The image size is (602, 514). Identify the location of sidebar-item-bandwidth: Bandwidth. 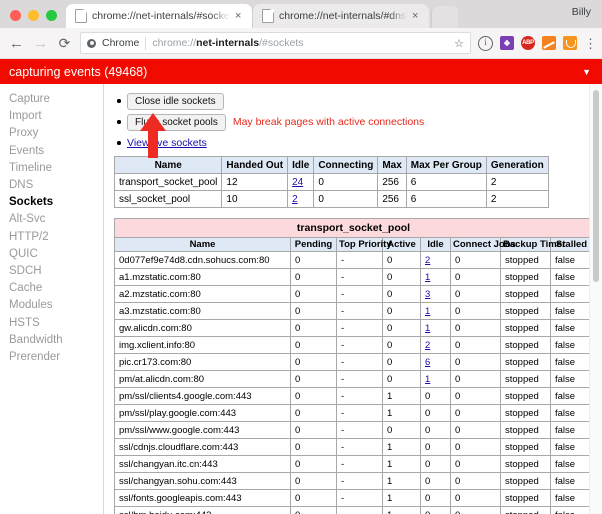
(56, 340).